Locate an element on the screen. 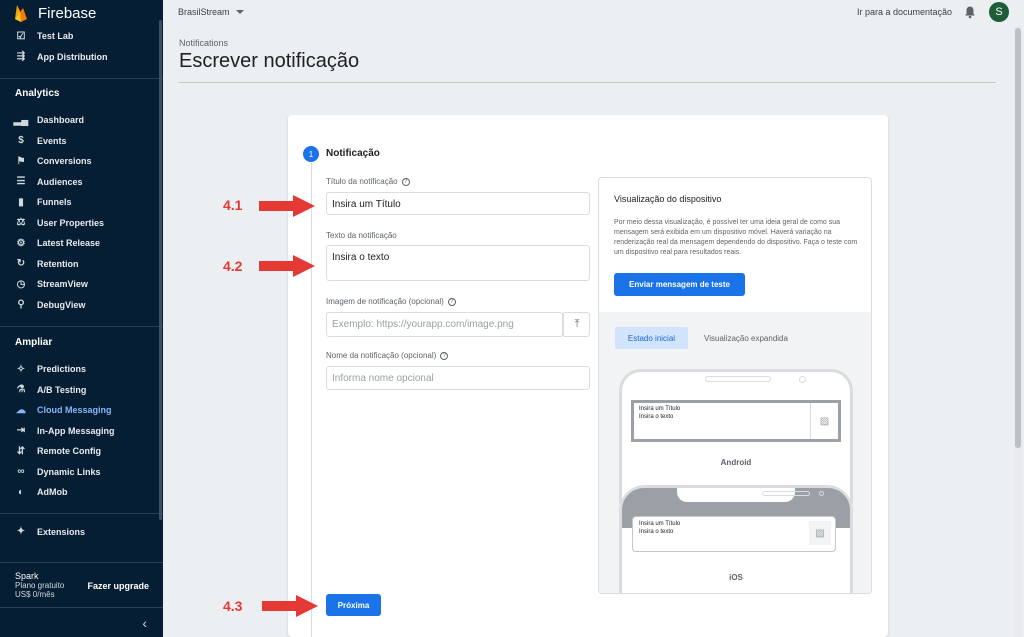 This screenshot has height=637, width=1024. image-label: Imagem de notificação (opcional) ? is located at coordinates (391, 301).